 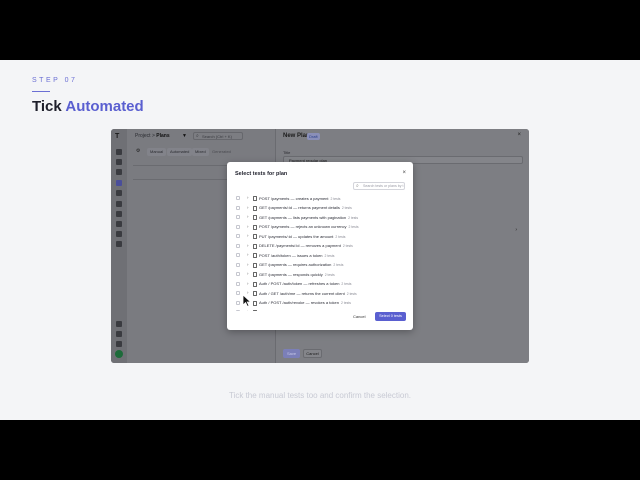 What do you see at coordinates (163, 136) in the screenshot?
I see `breadcrumb-plans: Plans` at bounding box center [163, 136].